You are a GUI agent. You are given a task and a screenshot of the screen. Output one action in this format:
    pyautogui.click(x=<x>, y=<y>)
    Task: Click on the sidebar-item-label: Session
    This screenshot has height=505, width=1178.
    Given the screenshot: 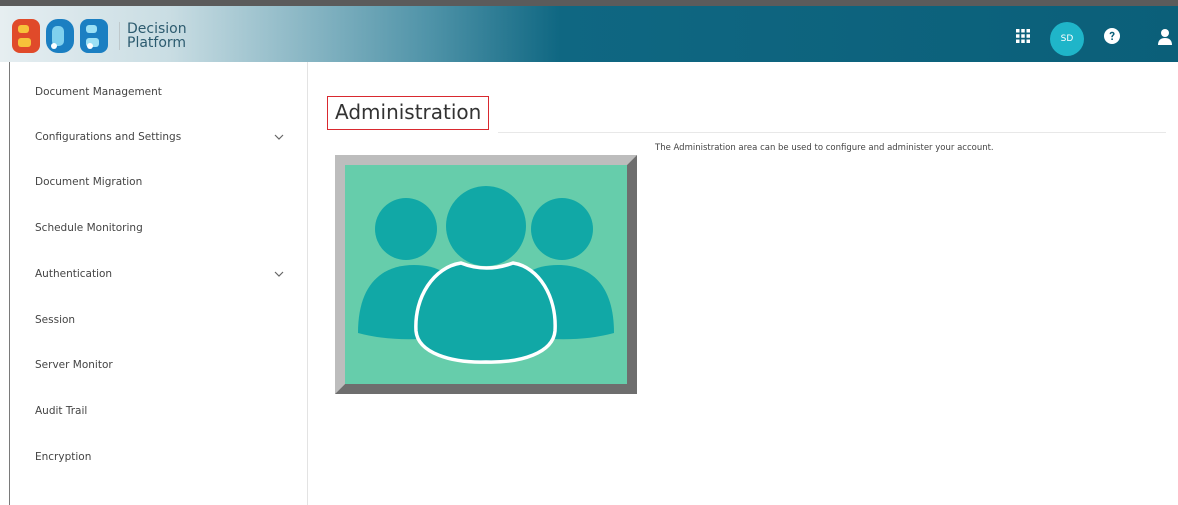 What is the action you would take?
    pyautogui.click(x=55, y=320)
    